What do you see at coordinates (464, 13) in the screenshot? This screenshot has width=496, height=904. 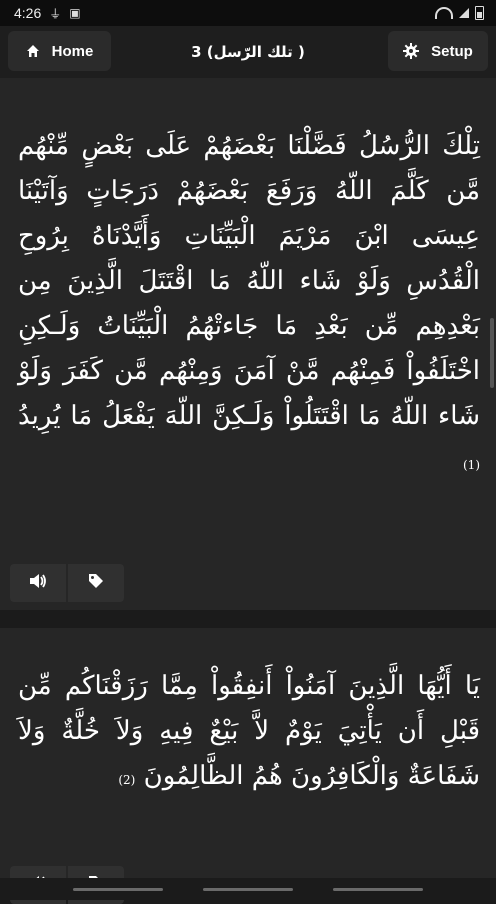 I see `signal-icon` at bounding box center [464, 13].